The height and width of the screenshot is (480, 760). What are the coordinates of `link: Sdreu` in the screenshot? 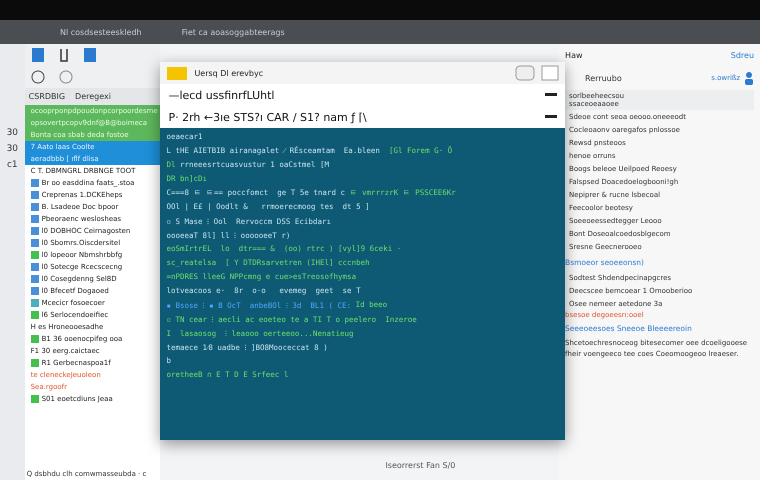 It's located at (742, 55).